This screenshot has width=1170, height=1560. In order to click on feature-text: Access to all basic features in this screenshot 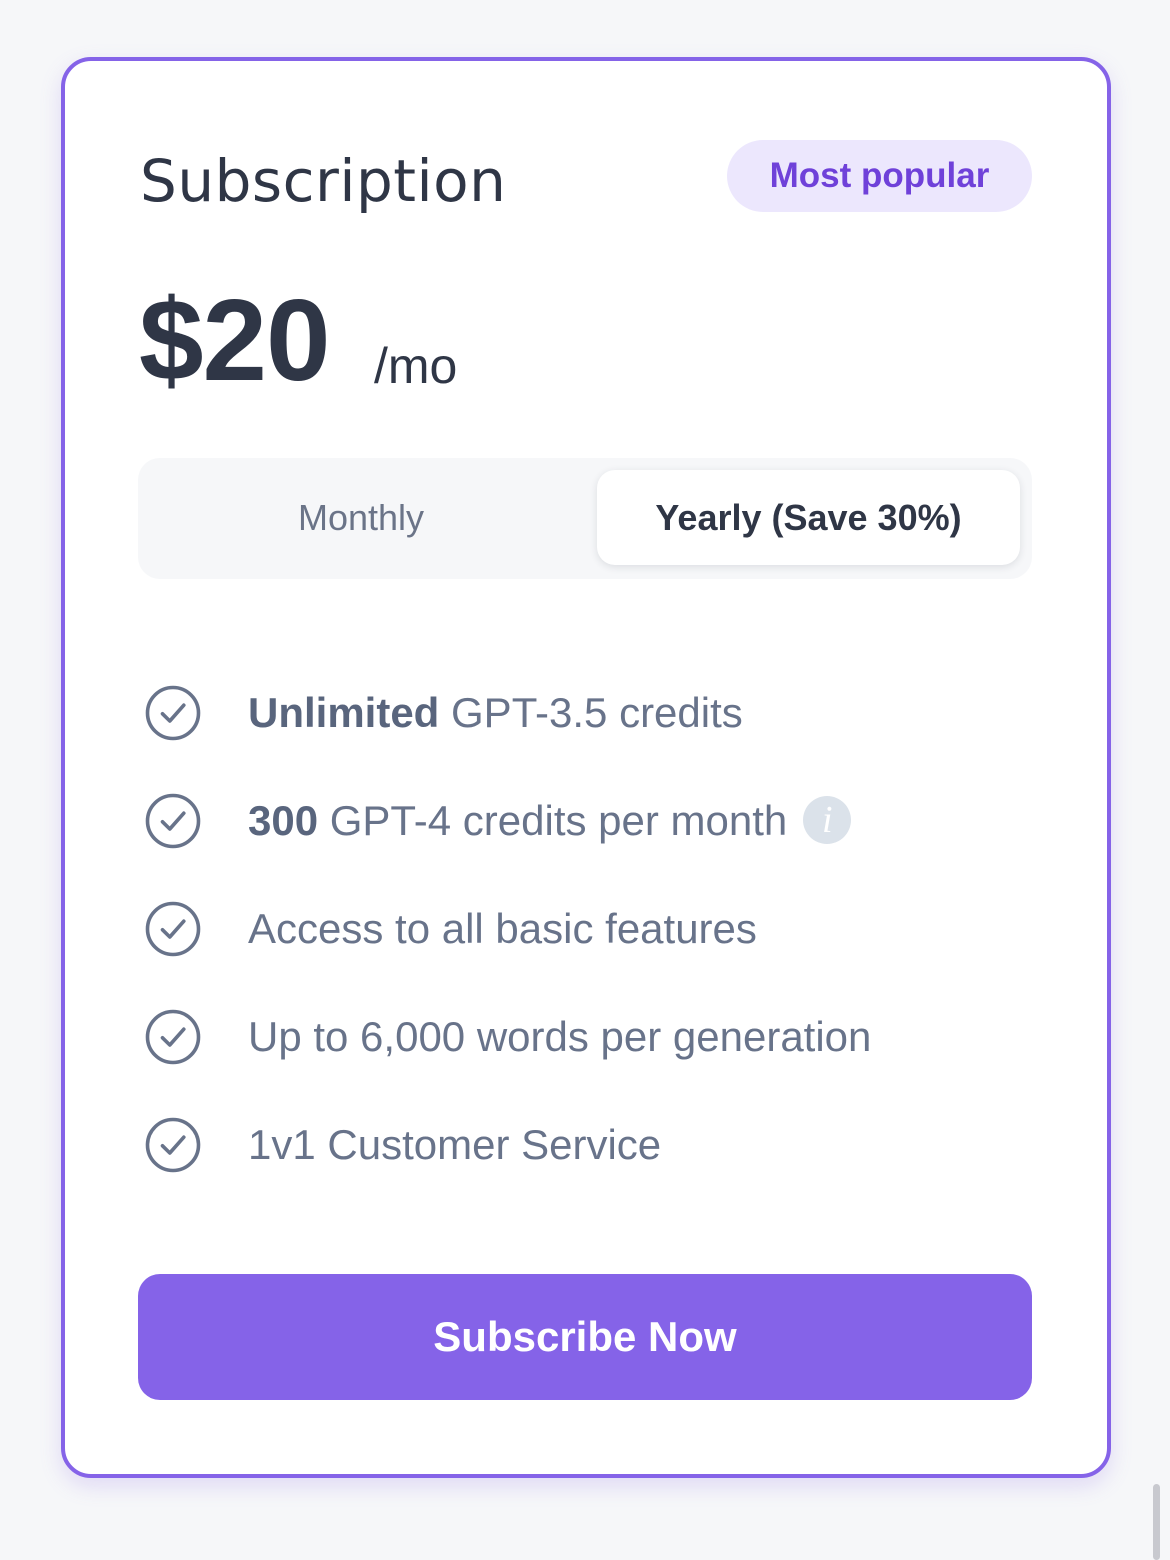, I will do `click(502, 928)`.